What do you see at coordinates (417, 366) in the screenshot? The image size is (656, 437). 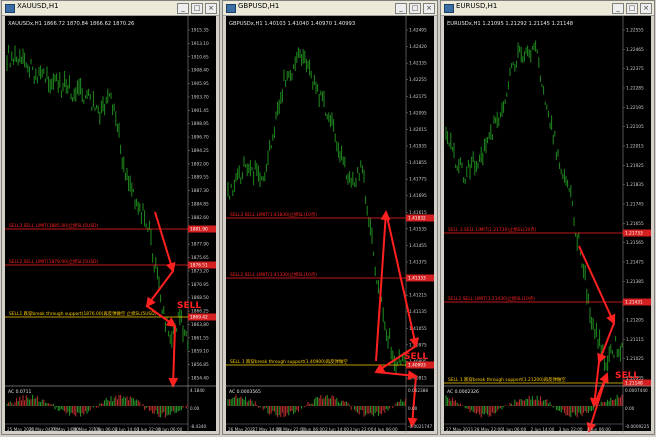 I see `price-tag-label: 1.40993` at bounding box center [417, 366].